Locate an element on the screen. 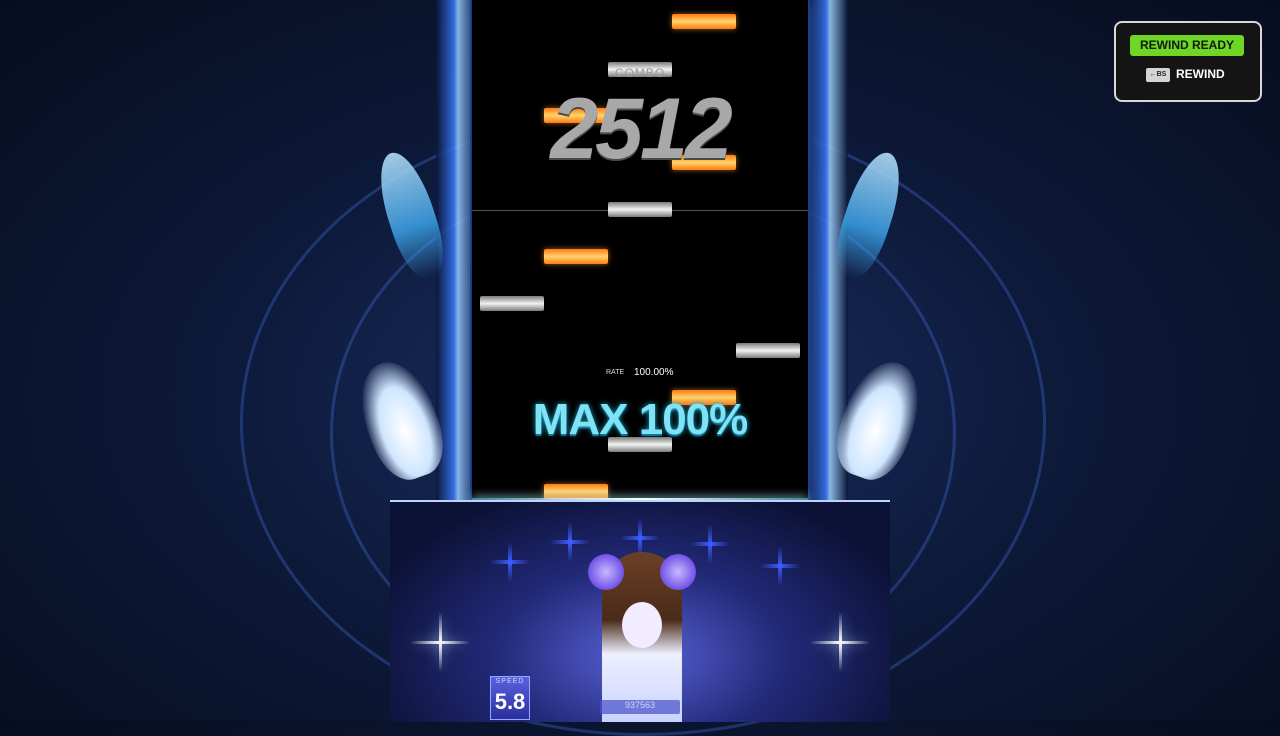 The image size is (1280, 736). rate-label: RATE is located at coordinates (615, 372).